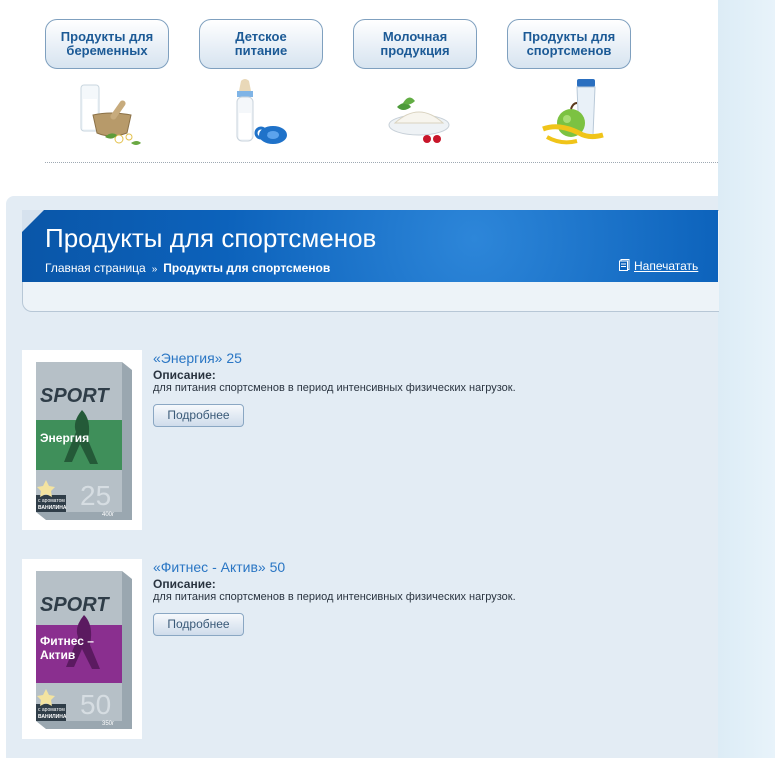 The width and height of the screenshot is (775, 758). What do you see at coordinates (64, 438) in the screenshot?
I see `box-product-name: Энергия` at bounding box center [64, 438].